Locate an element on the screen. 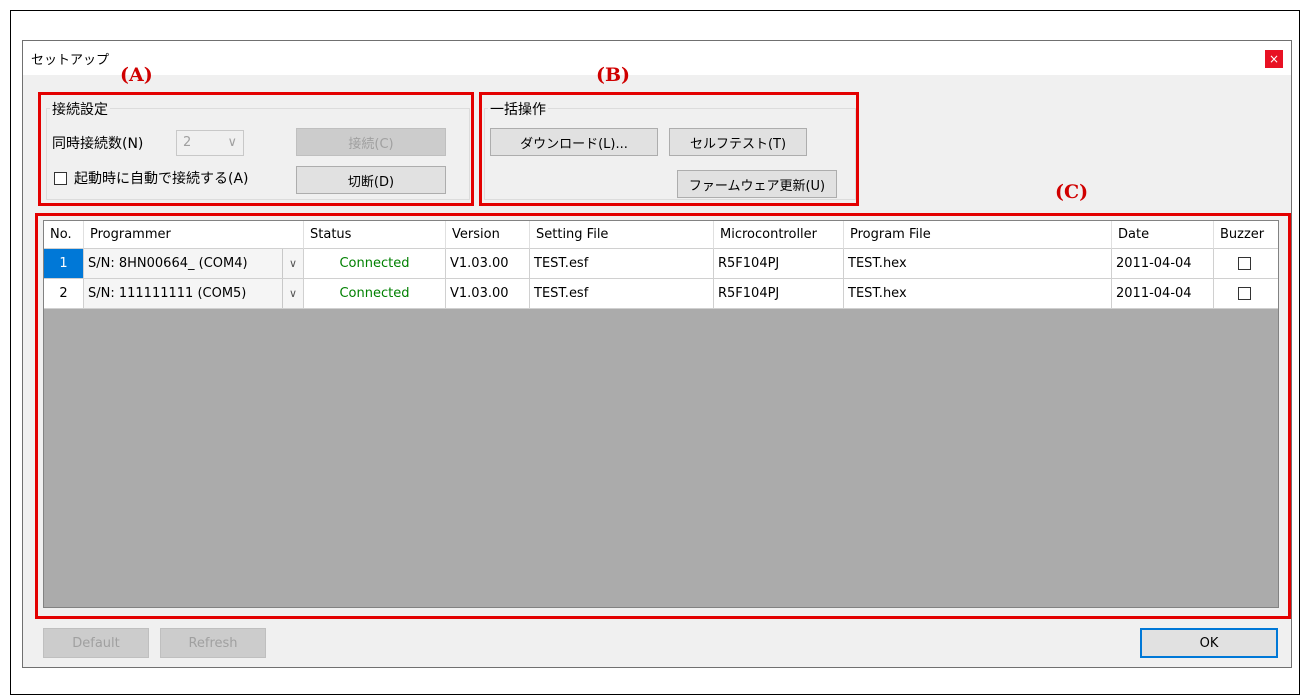 This screenshot has width=1303, height=698. refresh-button: Refresh is located at coordinates (213, 643).